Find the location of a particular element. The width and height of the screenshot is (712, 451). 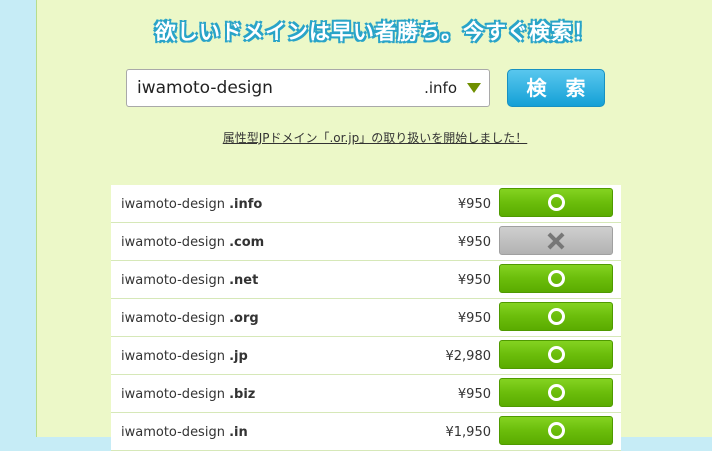

row-domain: iwamoto-design .net is located at coordinates (190, 280).